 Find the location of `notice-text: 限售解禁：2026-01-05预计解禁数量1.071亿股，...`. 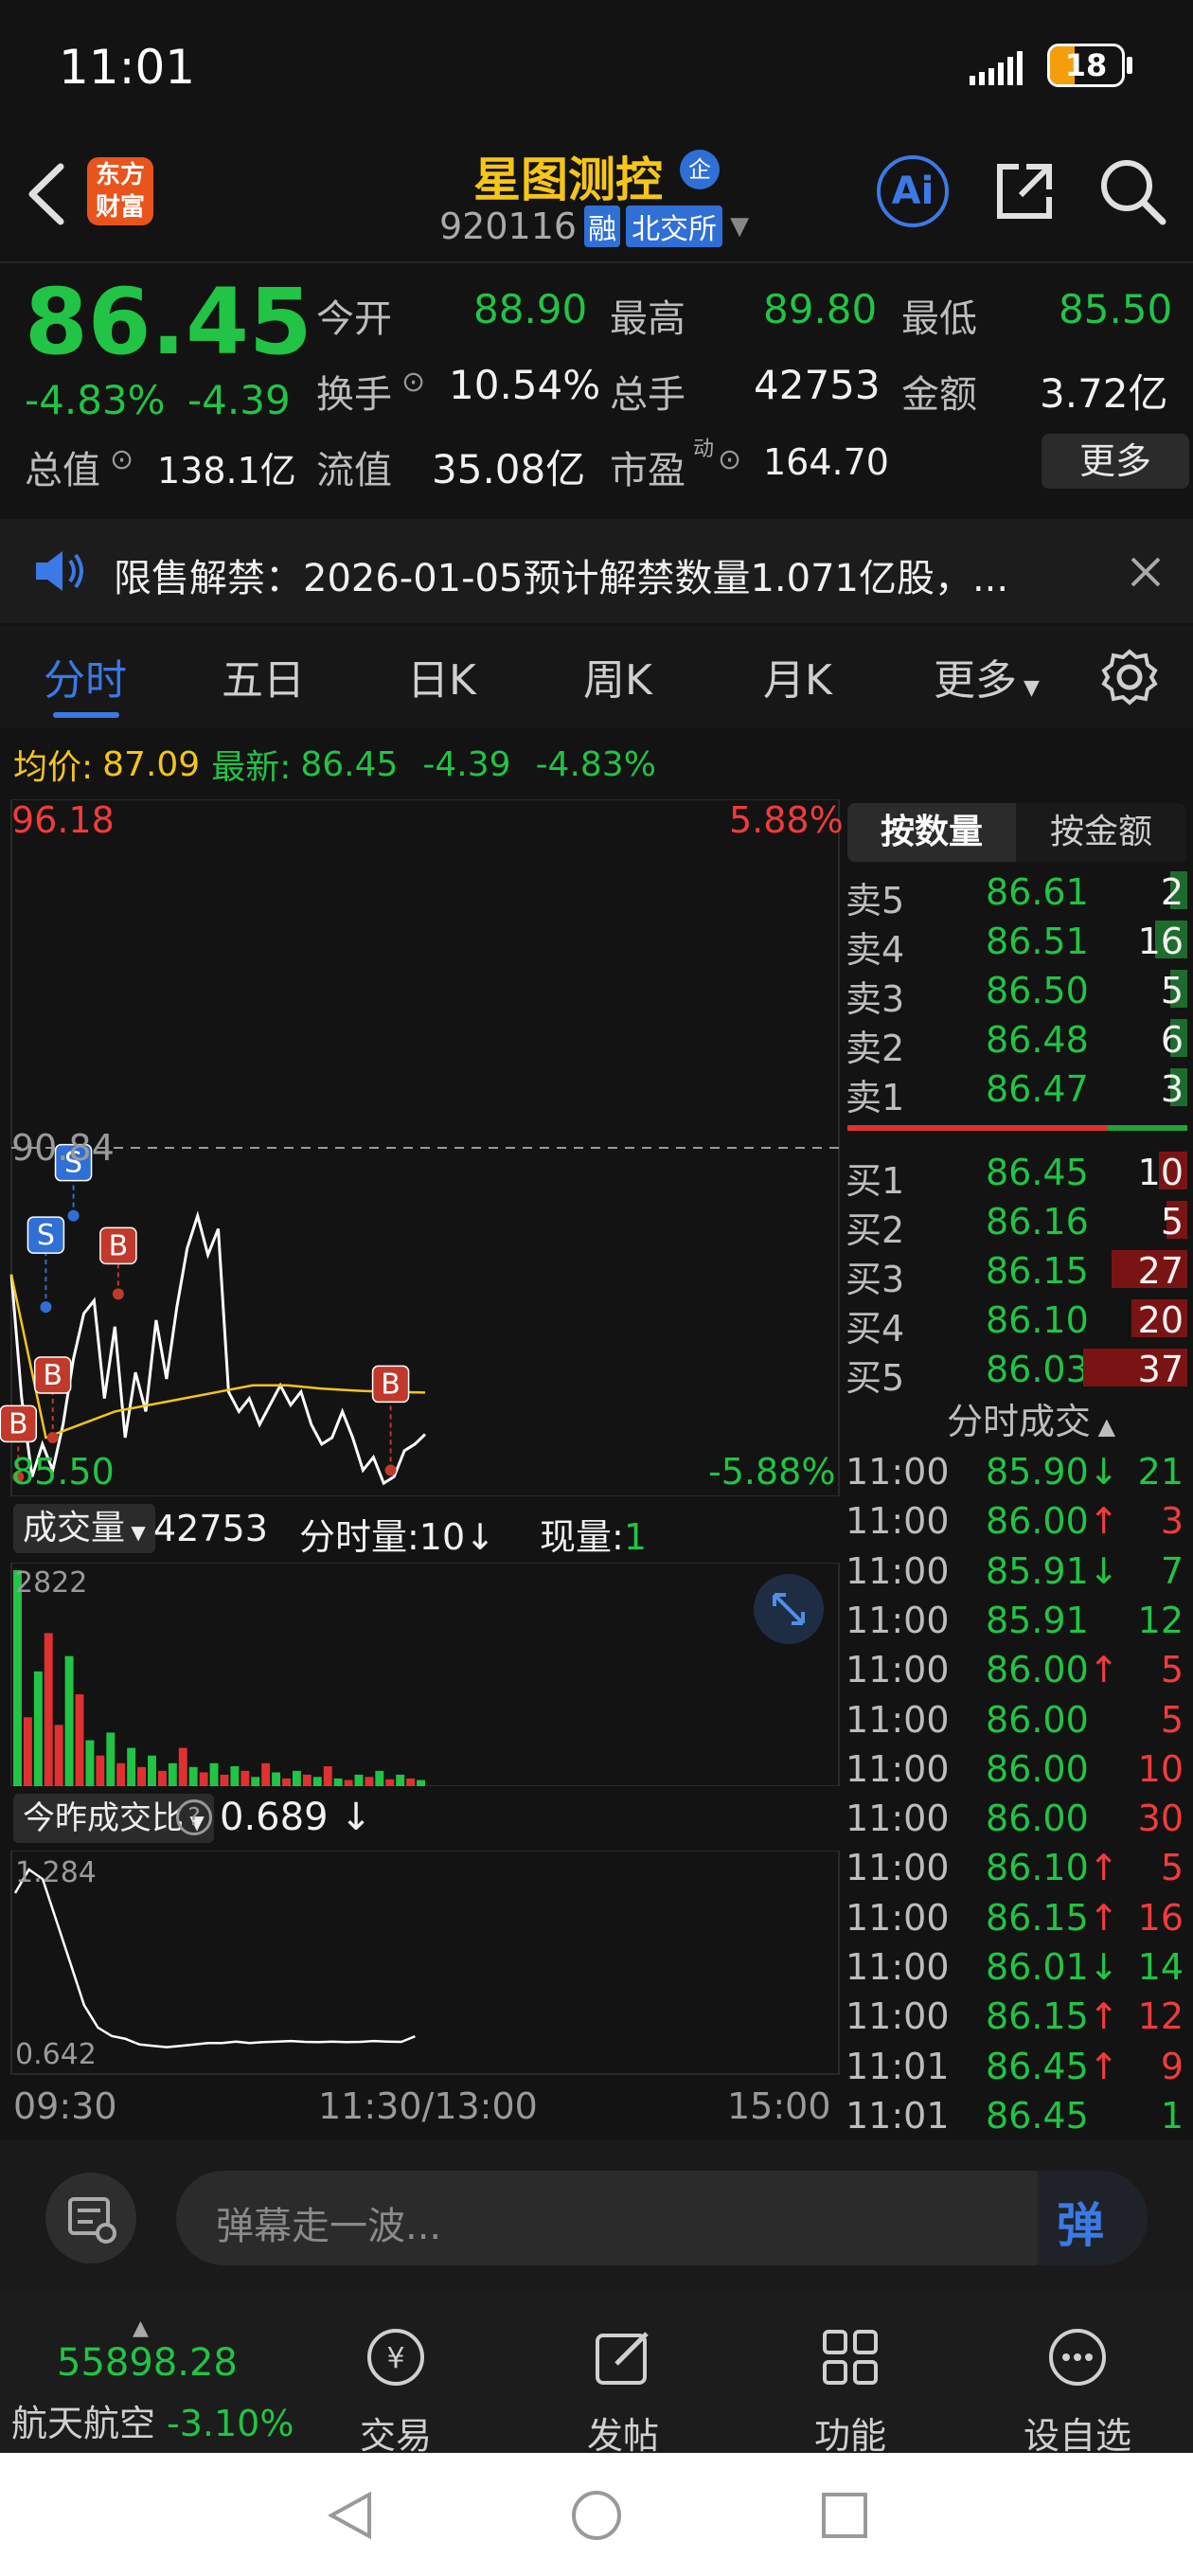

notice-text: 限售解禁：2026-01-05预计解禁数量1.071亿股，... is located at coordinates (561, 578).